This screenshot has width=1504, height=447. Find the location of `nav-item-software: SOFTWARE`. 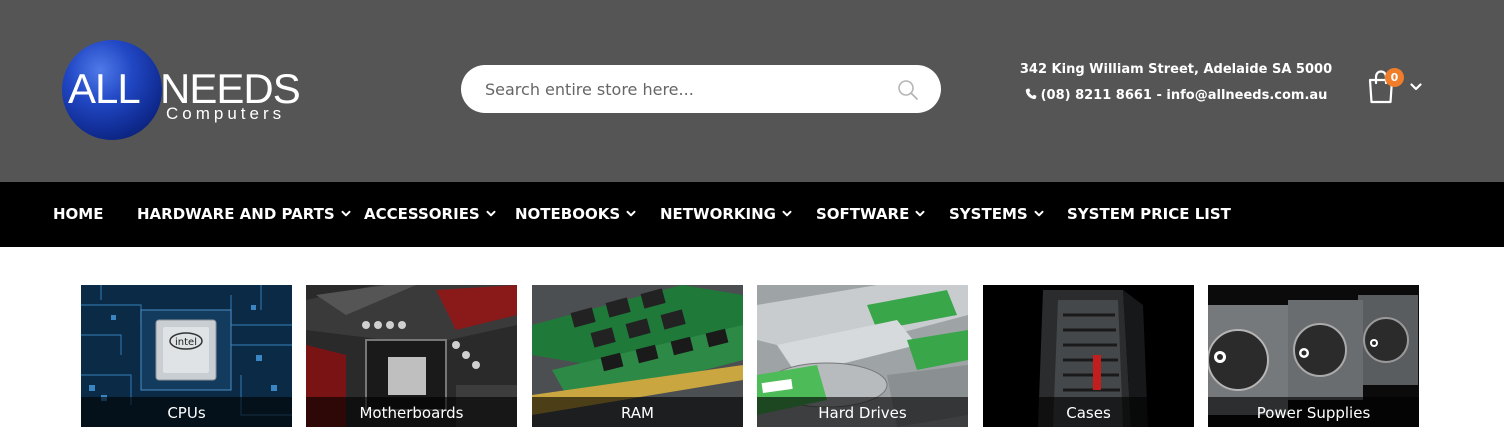

nav-item-software: SOFTWARE is located at coordinates (870, 214).